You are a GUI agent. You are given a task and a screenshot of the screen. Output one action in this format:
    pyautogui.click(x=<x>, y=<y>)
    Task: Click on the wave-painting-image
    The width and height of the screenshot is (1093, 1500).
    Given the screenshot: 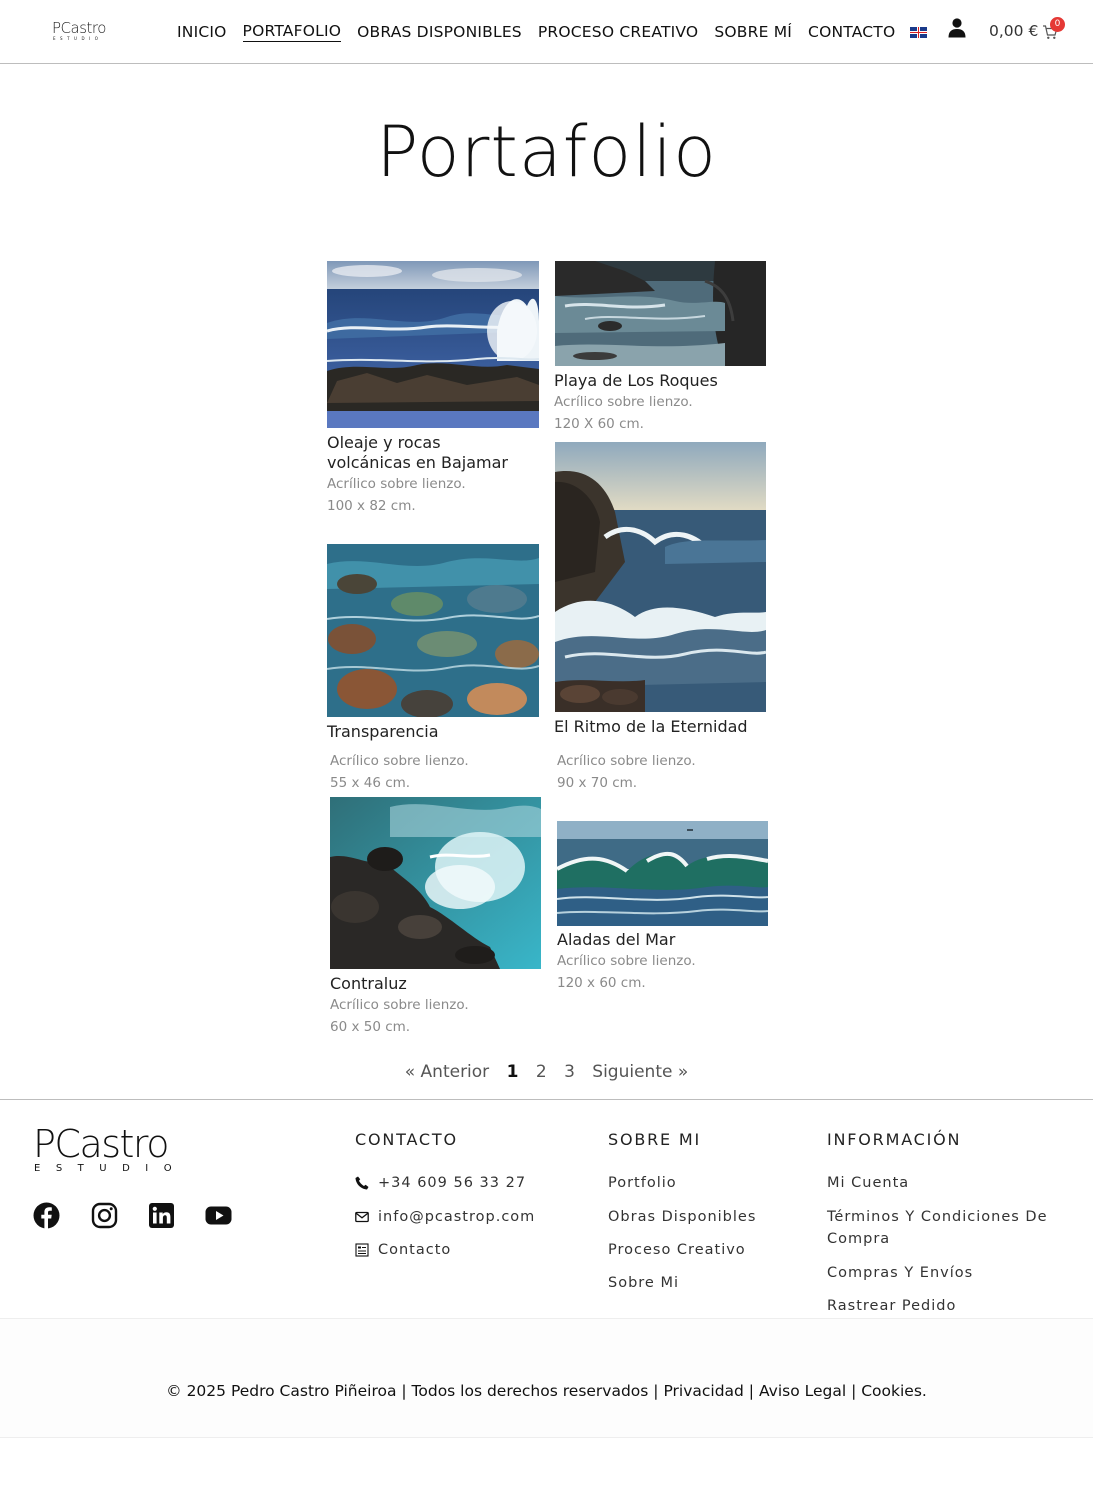 What is the action you would take?
    pyautogui.click(x=433, y=344)
    